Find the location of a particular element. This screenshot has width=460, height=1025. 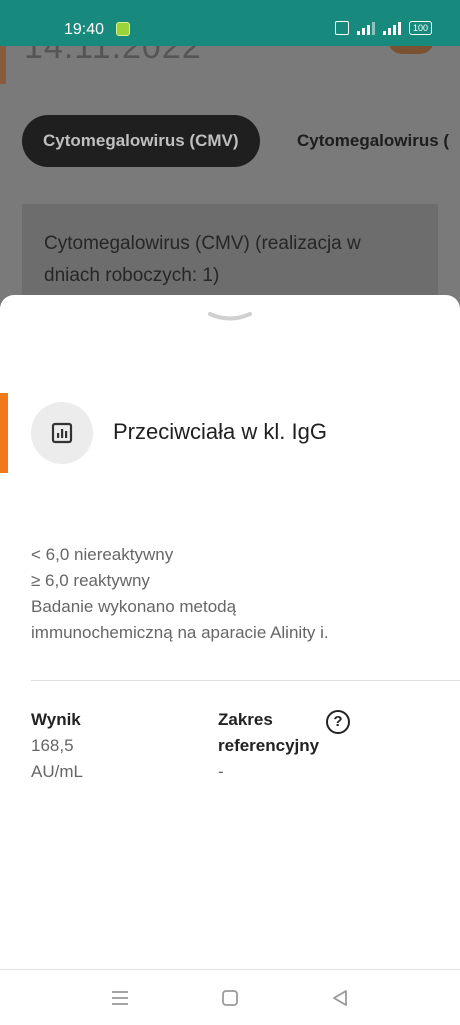

navigation-bar is located at coordinates (230, 997).